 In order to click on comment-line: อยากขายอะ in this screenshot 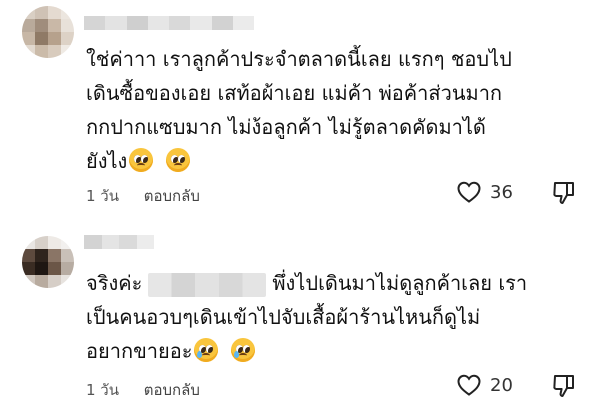, I will do `click(139, 351)`.